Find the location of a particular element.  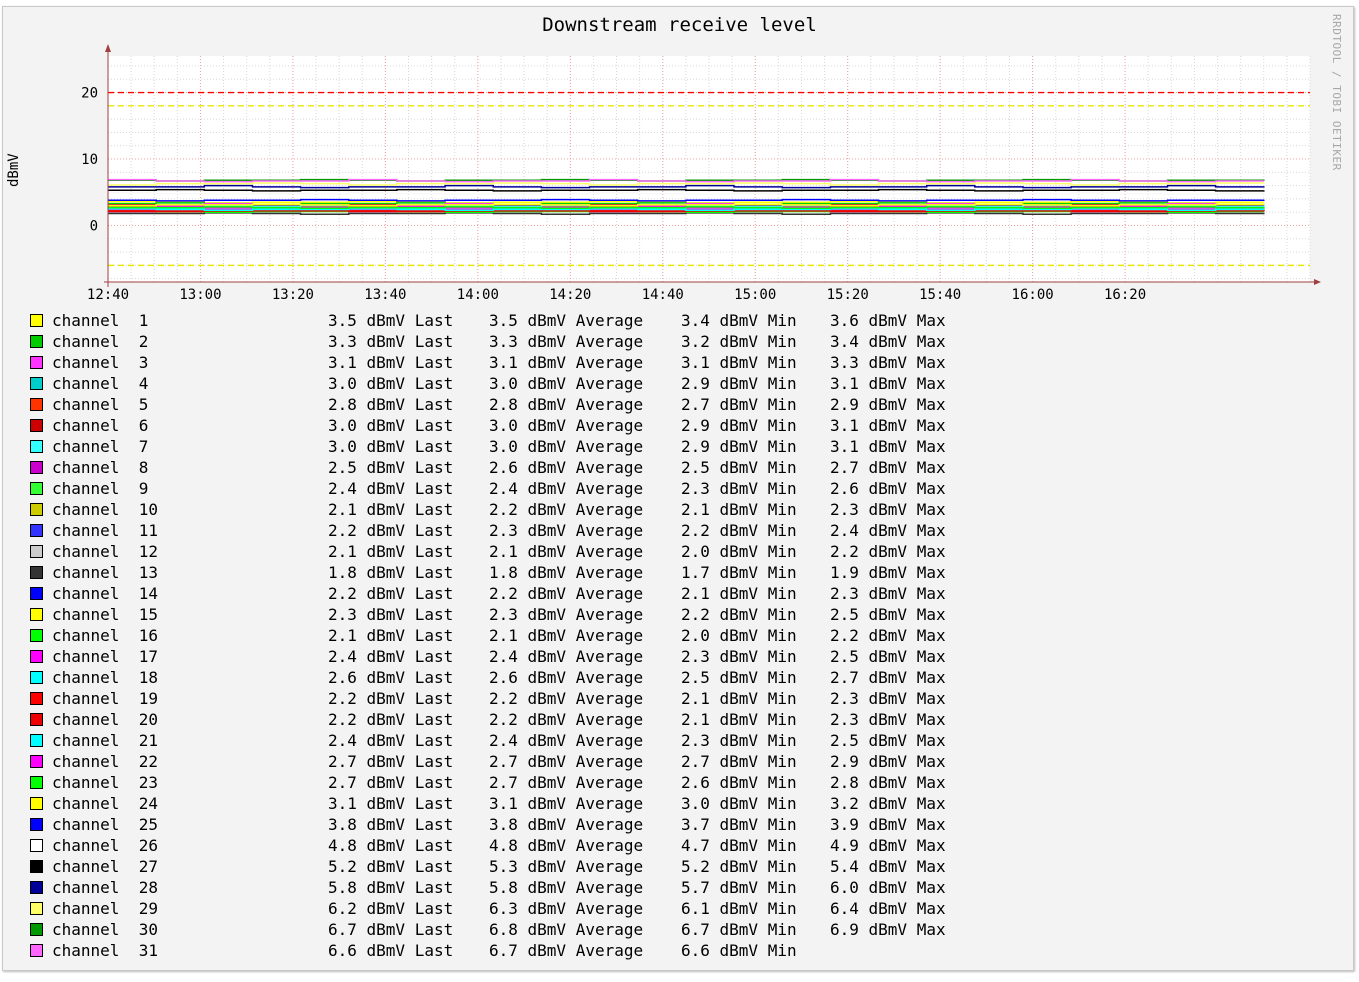

legend-min-value: 1.7 dBmV Min is located at coordinates (739, 572).